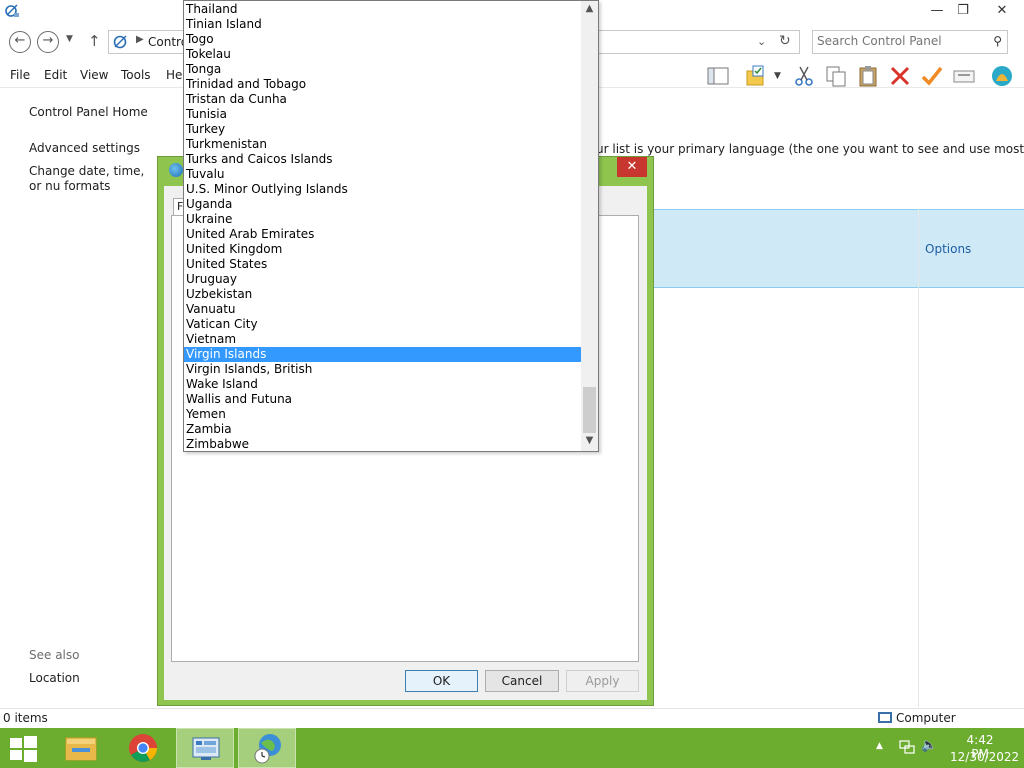 This screenshot has height=768, width=1024. What do you see at coordinates (836, 76) in the screenshot?
I see `copy-icon` at bounding box center [836, 76].